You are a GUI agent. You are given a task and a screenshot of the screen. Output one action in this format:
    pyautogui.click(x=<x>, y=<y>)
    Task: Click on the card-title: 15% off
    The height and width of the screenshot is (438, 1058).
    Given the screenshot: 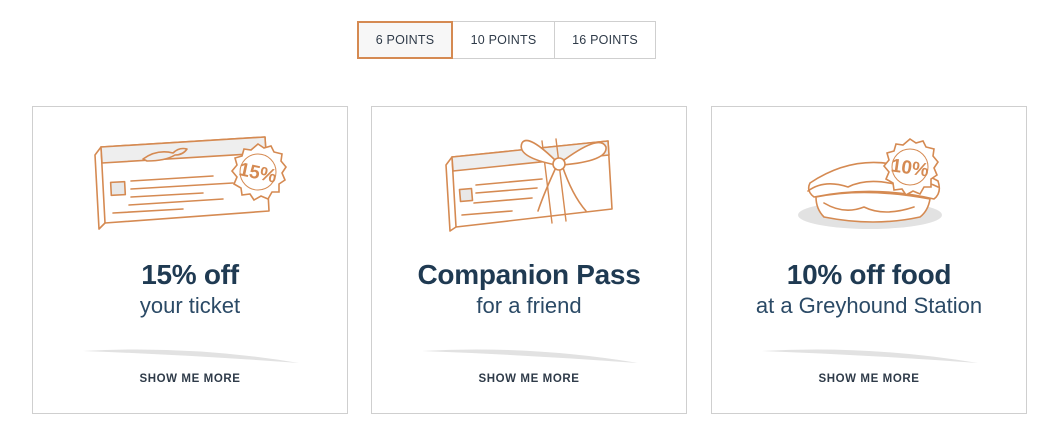 What is the action you would take?
    pyautogui.click(x=190, y=274)
    